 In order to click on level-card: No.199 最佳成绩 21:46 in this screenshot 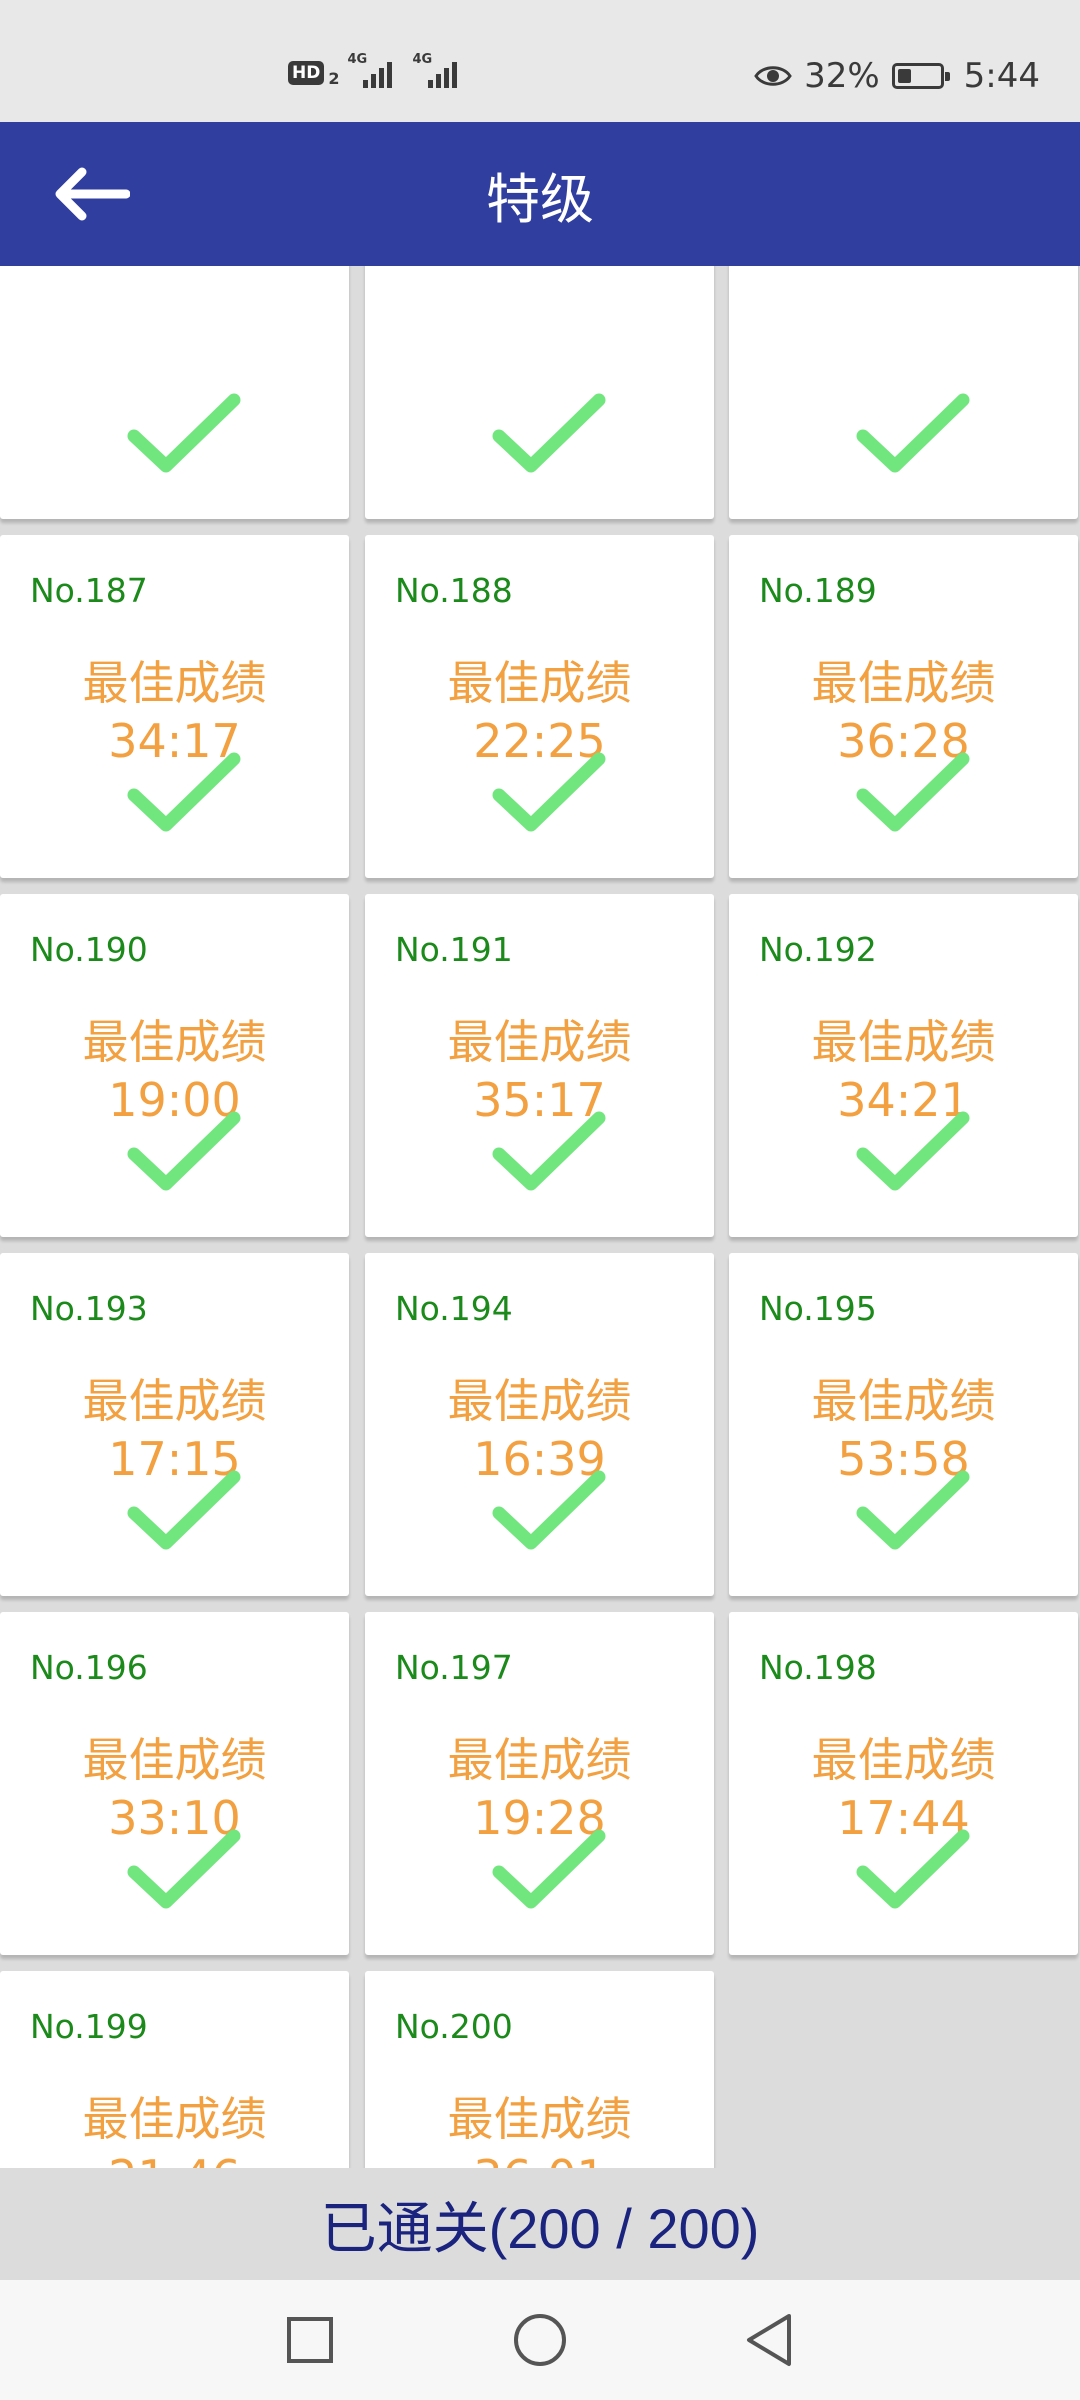, I will do `click(174, 2069)`.